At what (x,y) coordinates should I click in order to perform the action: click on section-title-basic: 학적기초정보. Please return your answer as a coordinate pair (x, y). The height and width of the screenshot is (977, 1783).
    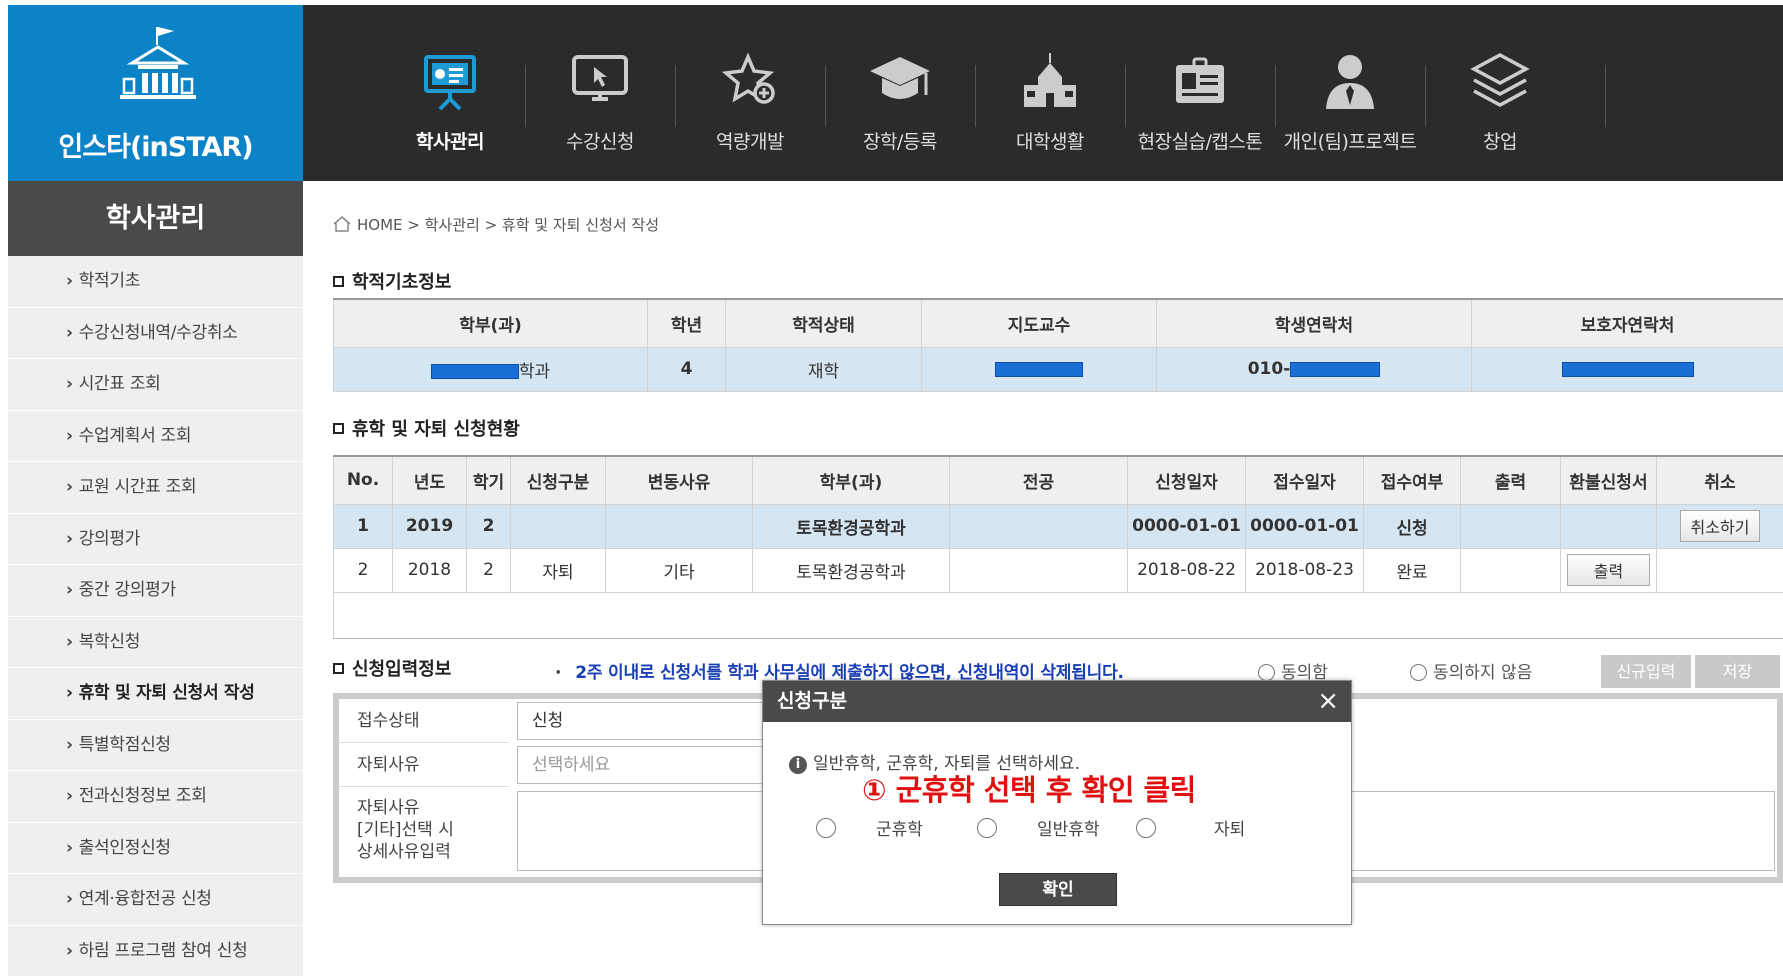
    Looking at the image, I should click on (392, 281).